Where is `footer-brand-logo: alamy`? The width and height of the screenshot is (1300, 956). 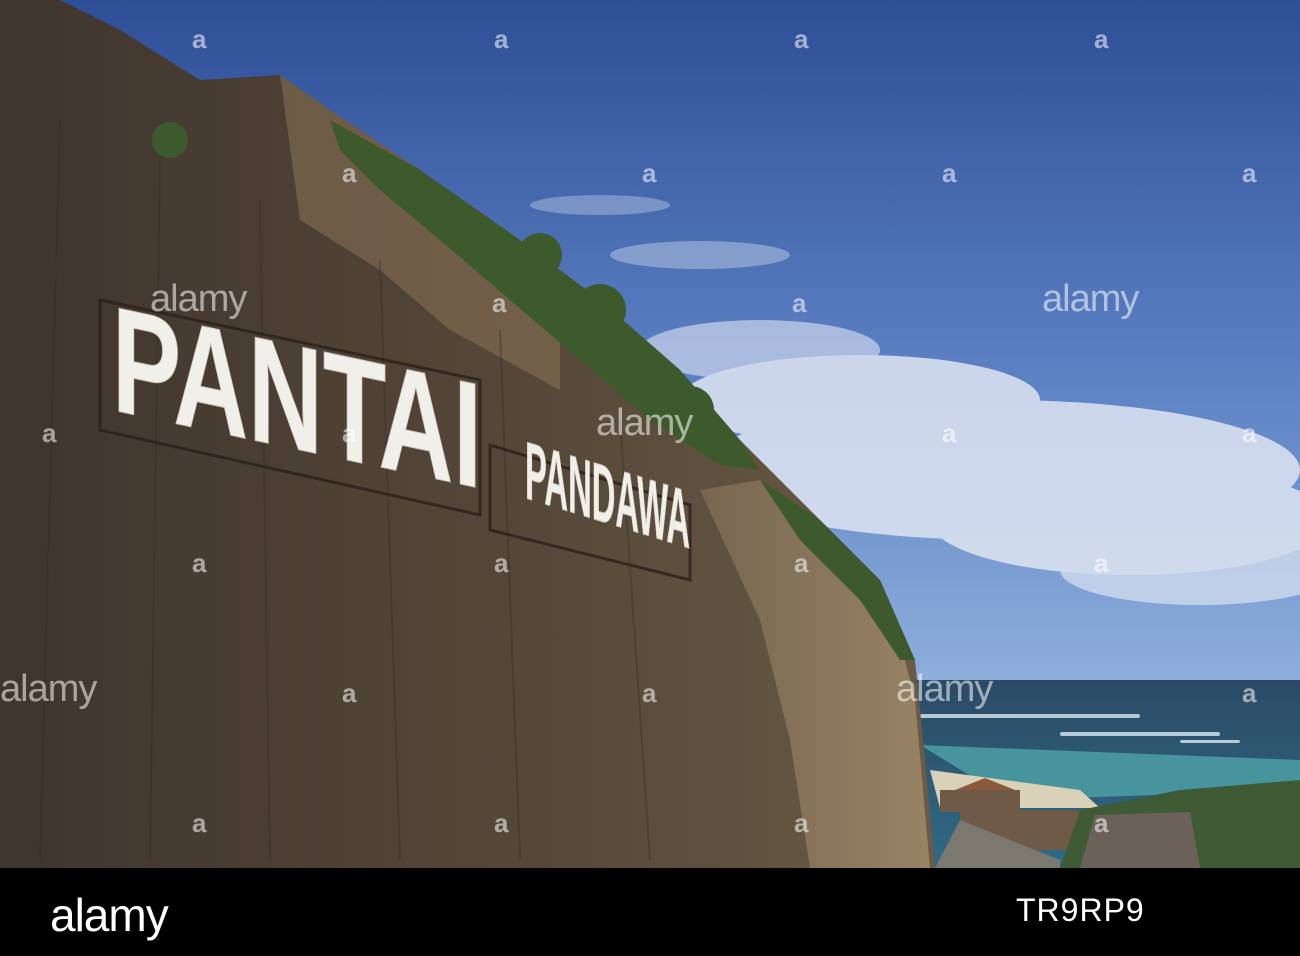
footer-brand-logo: alamy is located at coordinates (109, 915).